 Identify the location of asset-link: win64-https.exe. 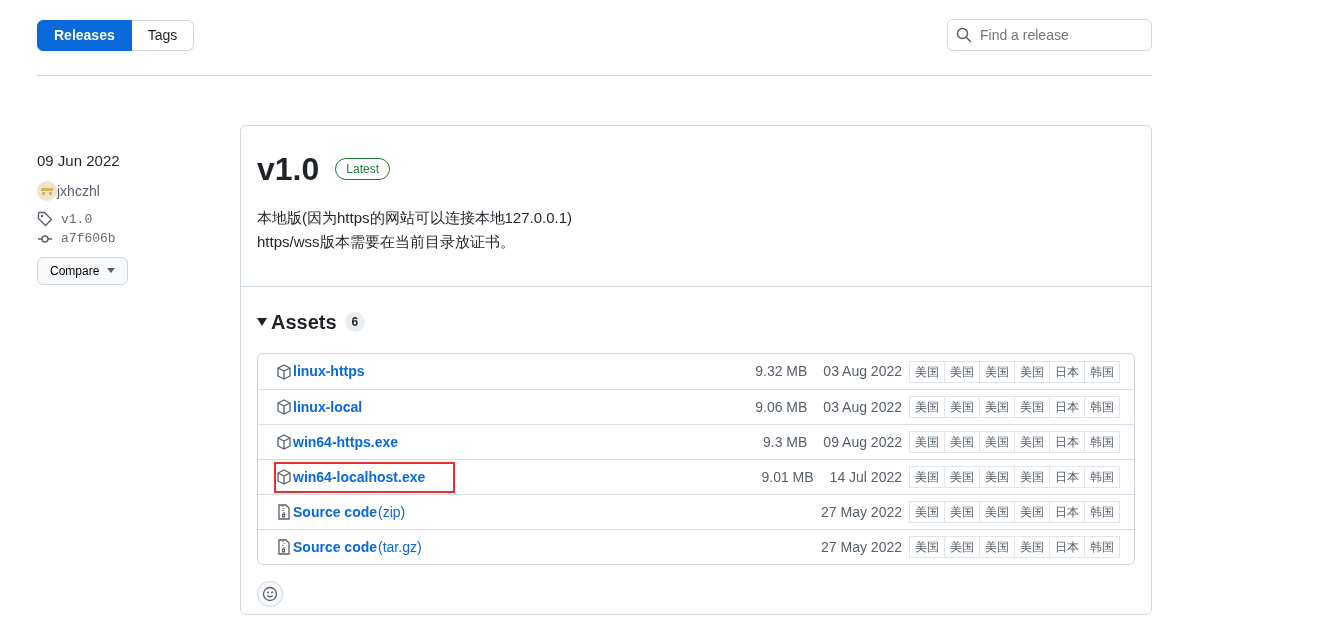
(351, 442).